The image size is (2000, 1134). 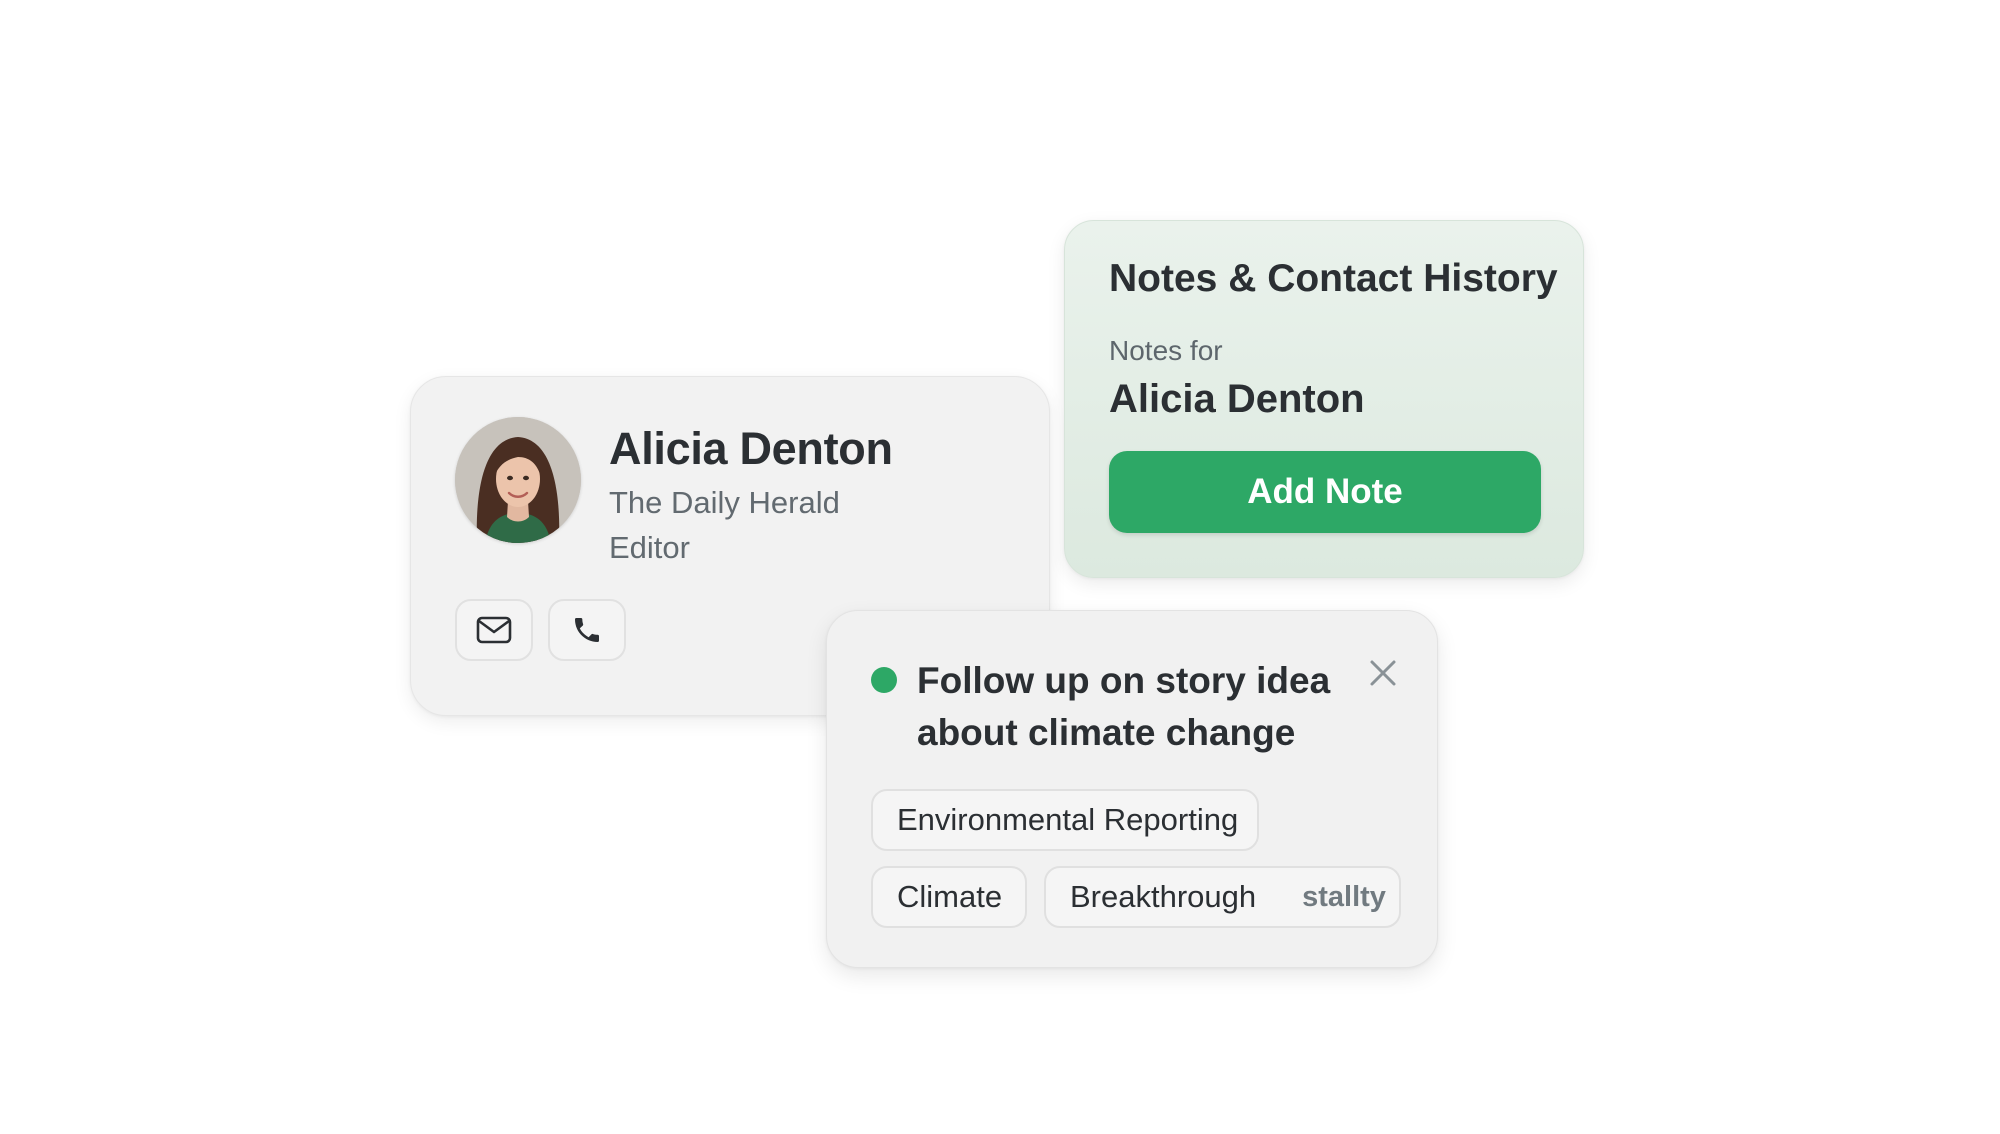 I want to click on phone-icon, so click(x=587, y=630).